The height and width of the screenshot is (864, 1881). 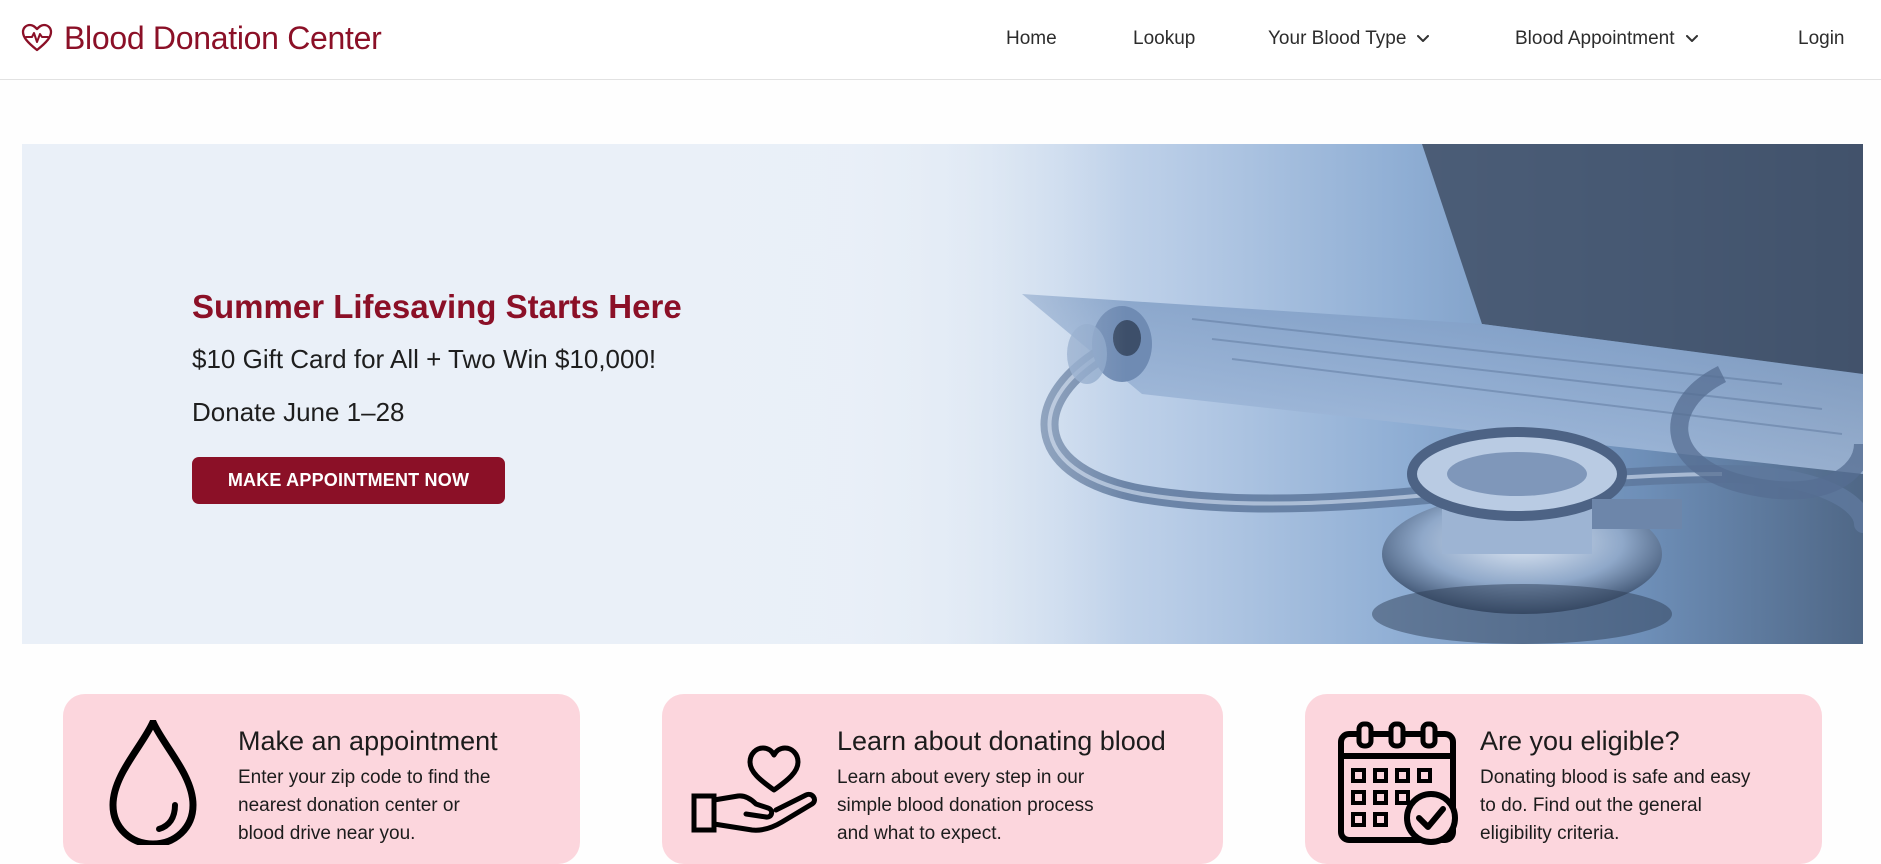 I want to click on card-desc-line: eligibility criteria., so click(x=1550, y=833).